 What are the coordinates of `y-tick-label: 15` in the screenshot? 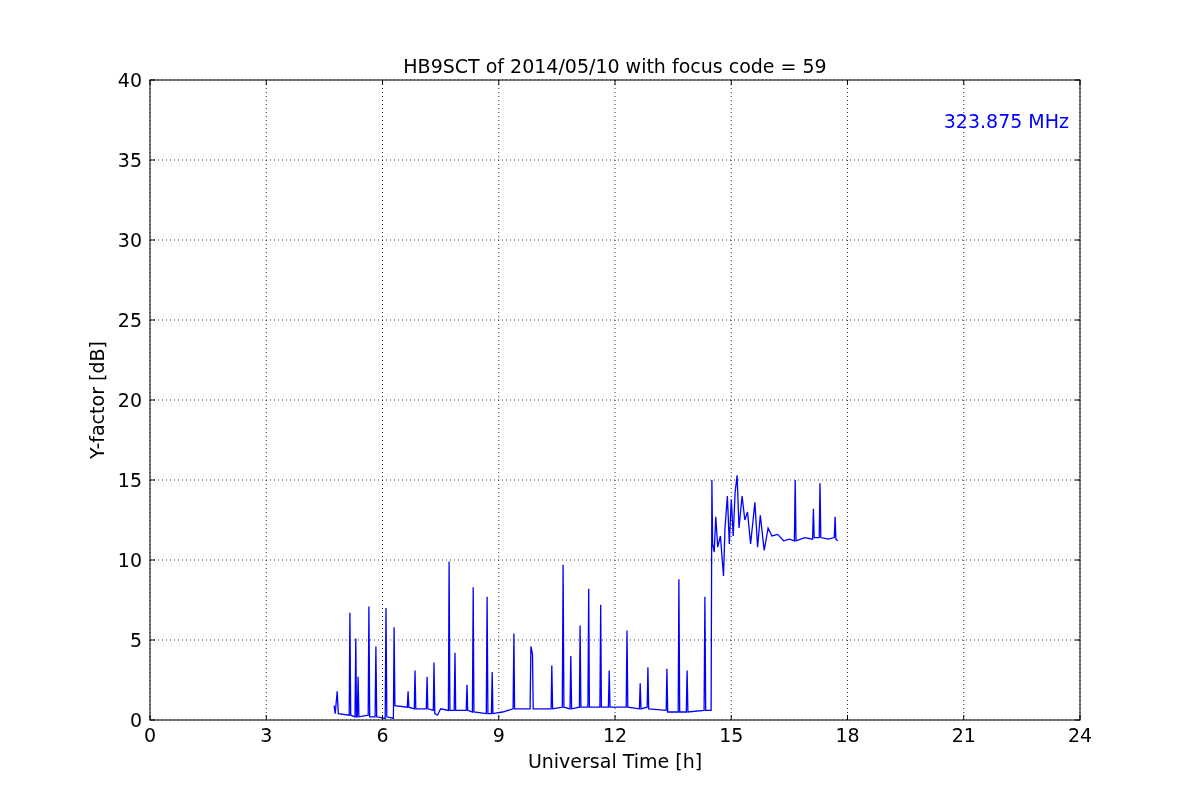 It's located at (129, 480).